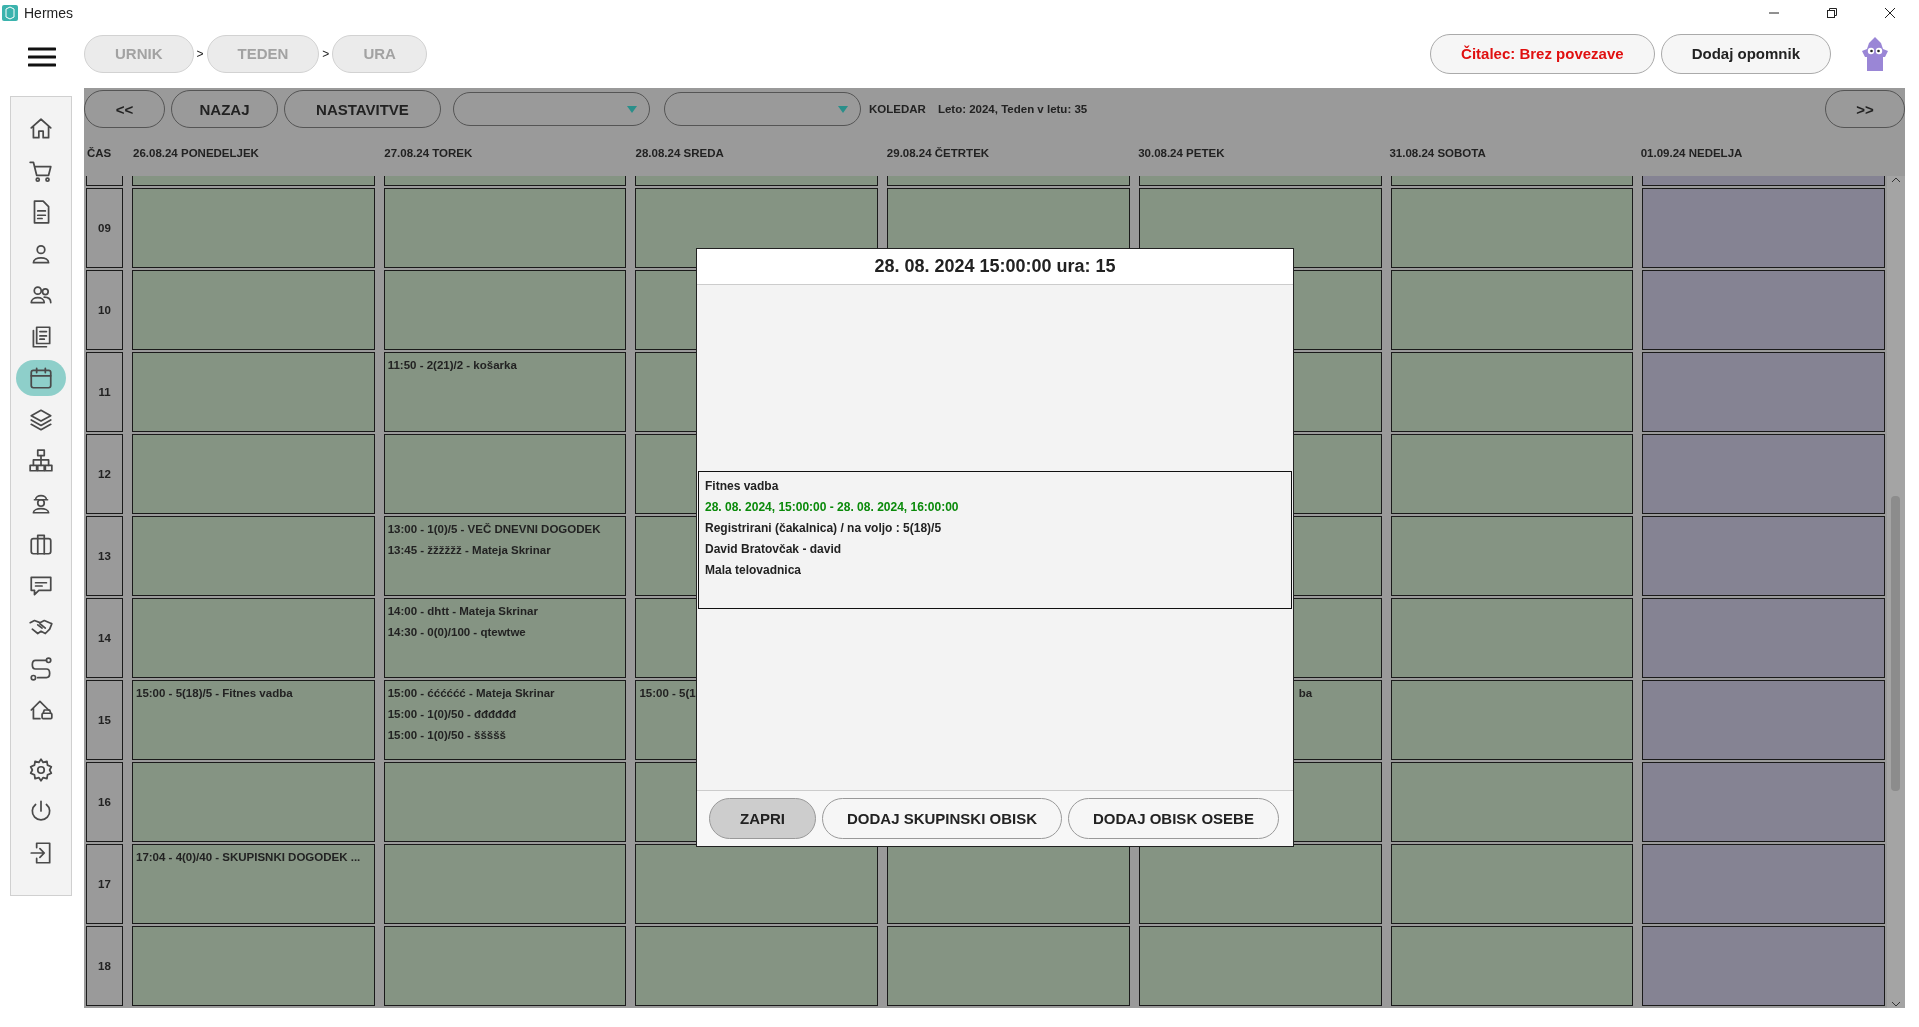 This screenshot has height=1027, width=1919. I want to click on event-time: 28. 08. 2024, 15:00:00 - 28. 08. 2024, 16:00:00, so click(832, 507).